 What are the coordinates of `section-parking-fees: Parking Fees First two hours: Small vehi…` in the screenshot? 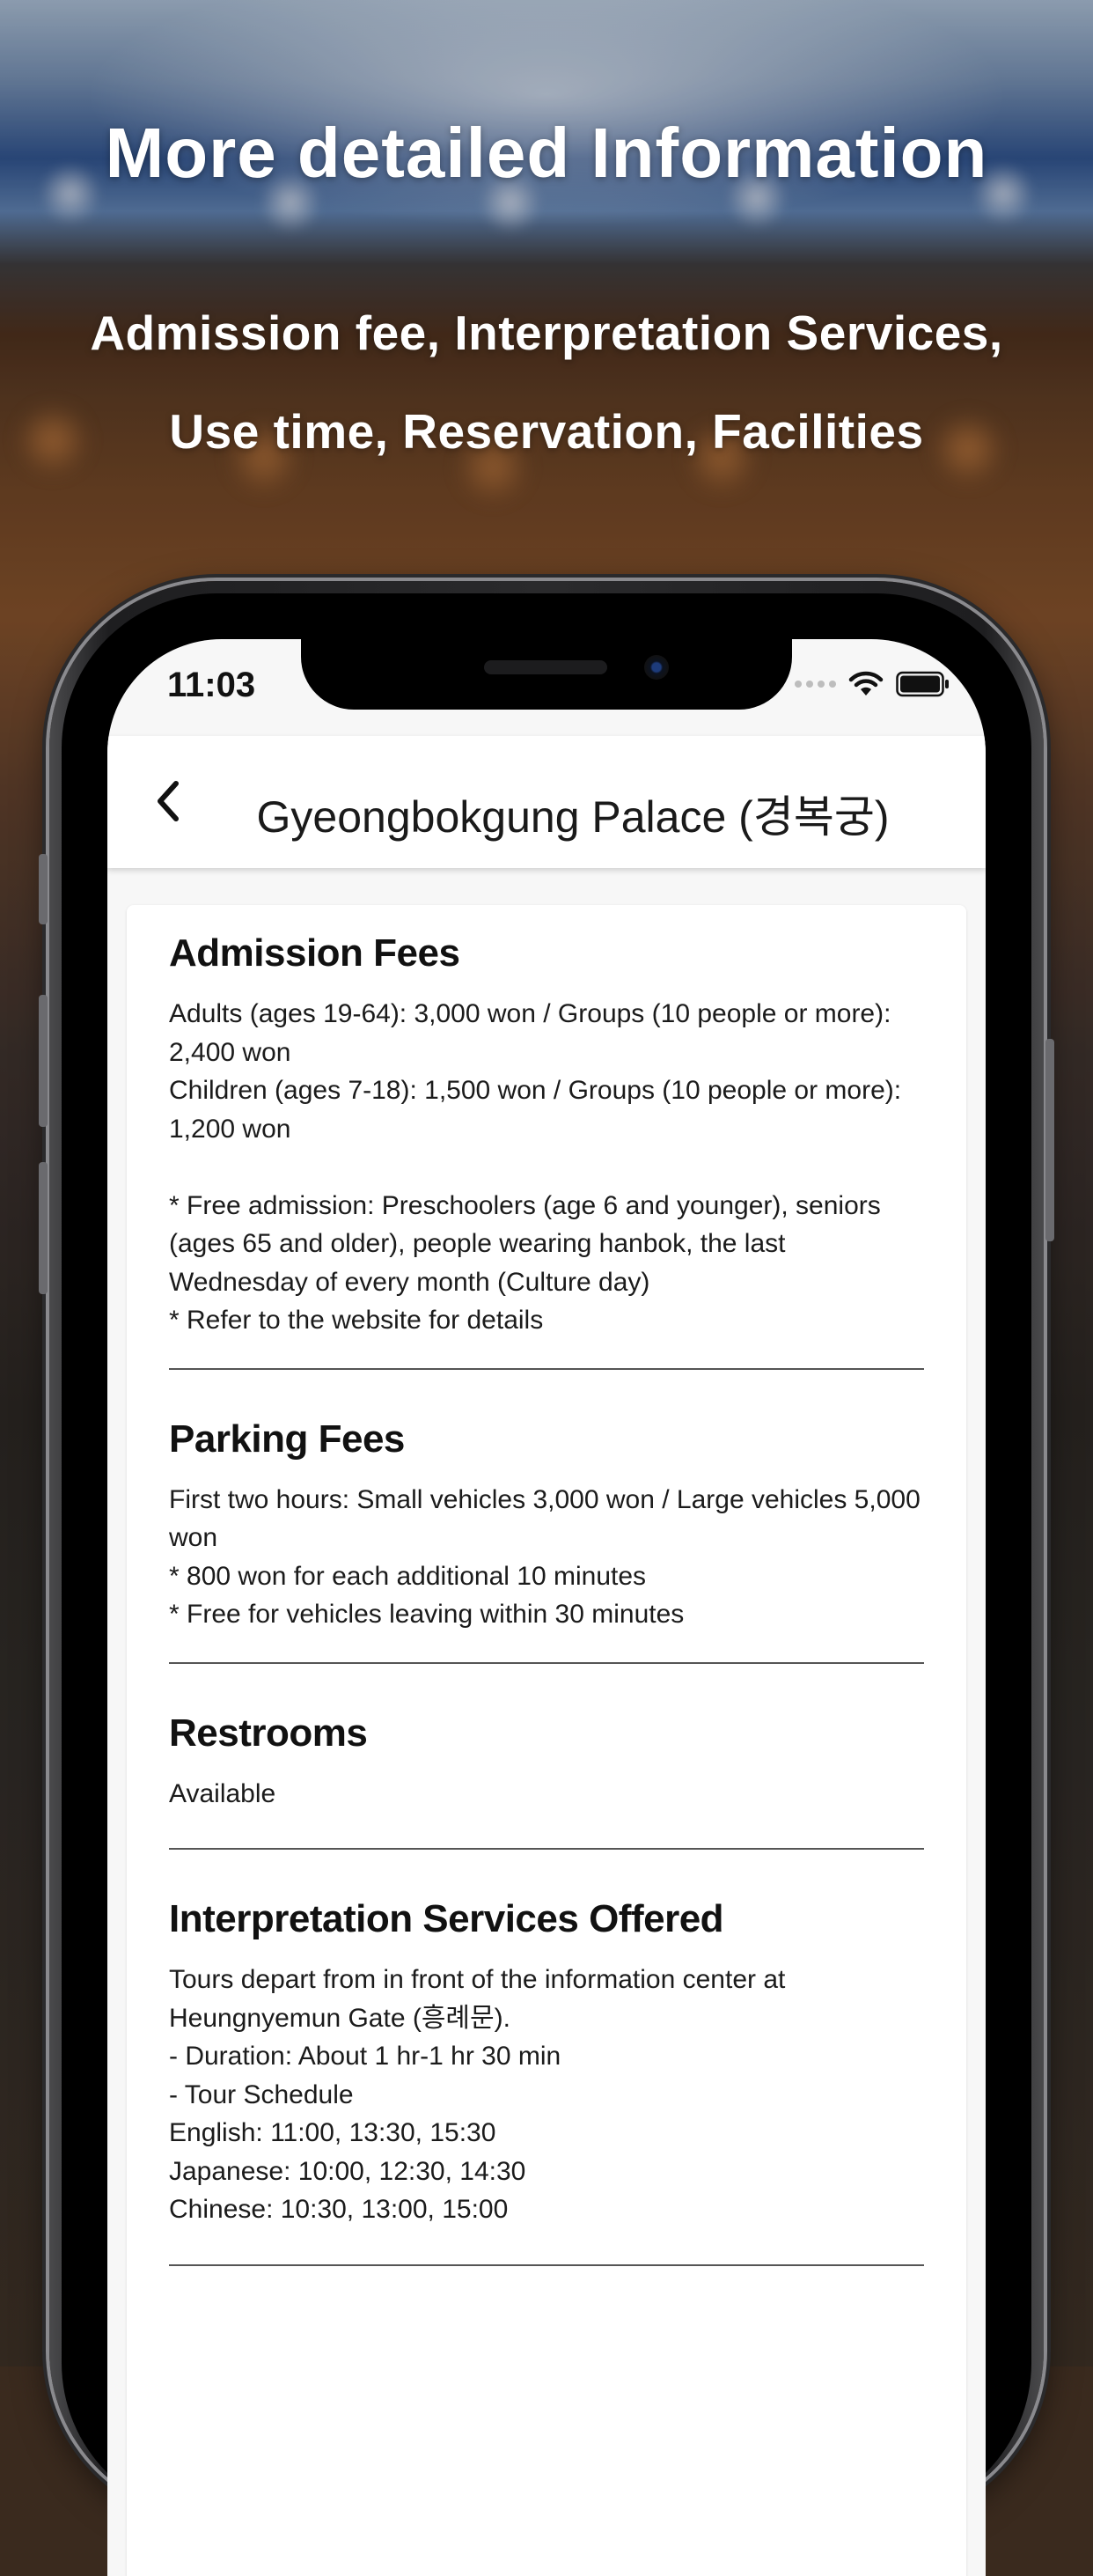 It's located at (546, 1526).